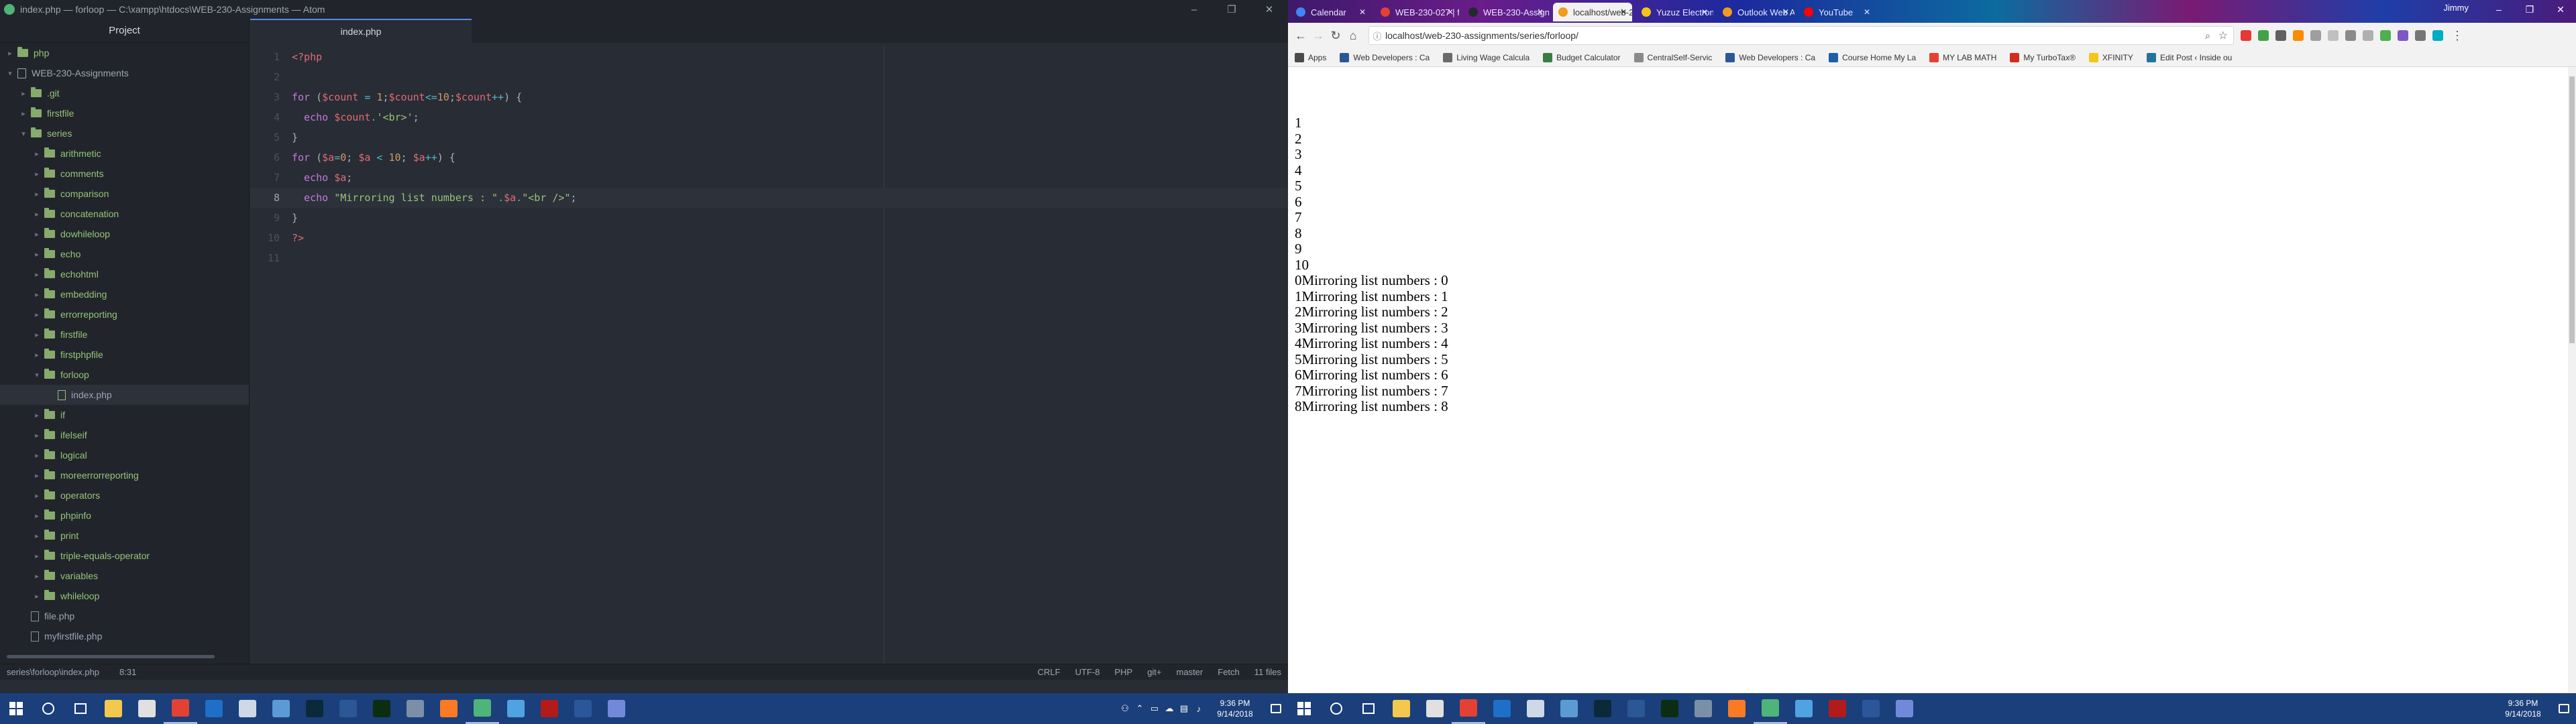 The image size is (2576, 724). Describe the element at coordinates (1049, 672) in the screenshot. I see `status-line-ending: CRLF` at that location.